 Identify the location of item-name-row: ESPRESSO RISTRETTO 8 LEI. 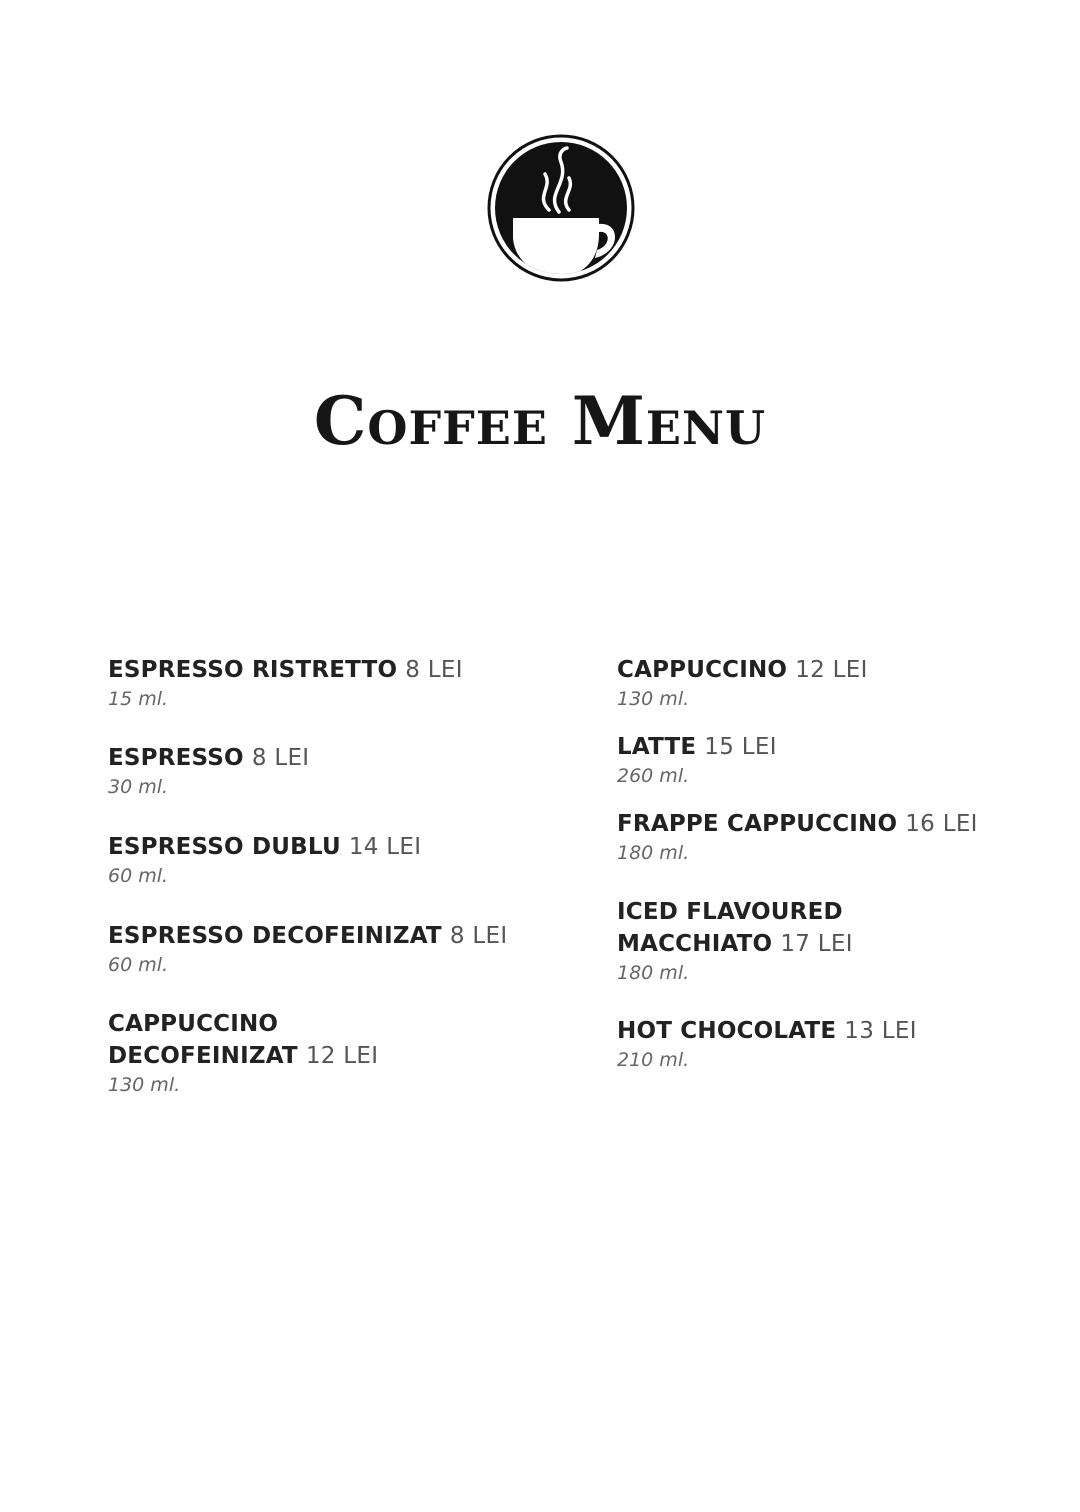
(285, 670).